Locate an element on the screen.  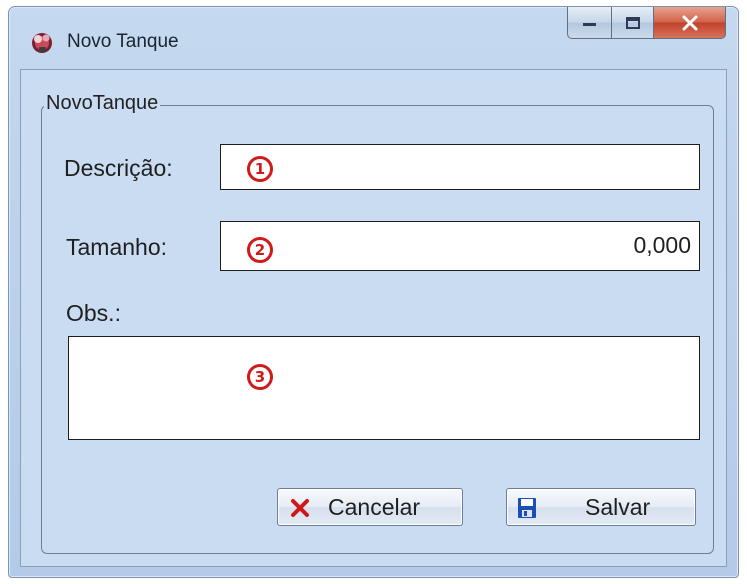
maximize-button is located at coordinates (633, 23).